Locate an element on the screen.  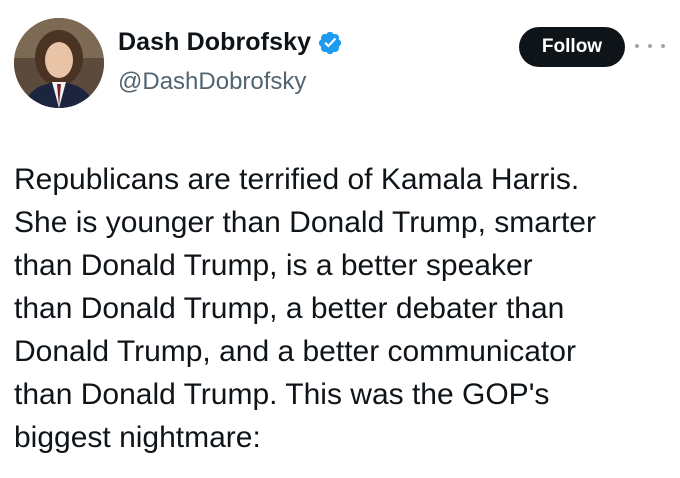
avatar is located at coordinates (59, 63).